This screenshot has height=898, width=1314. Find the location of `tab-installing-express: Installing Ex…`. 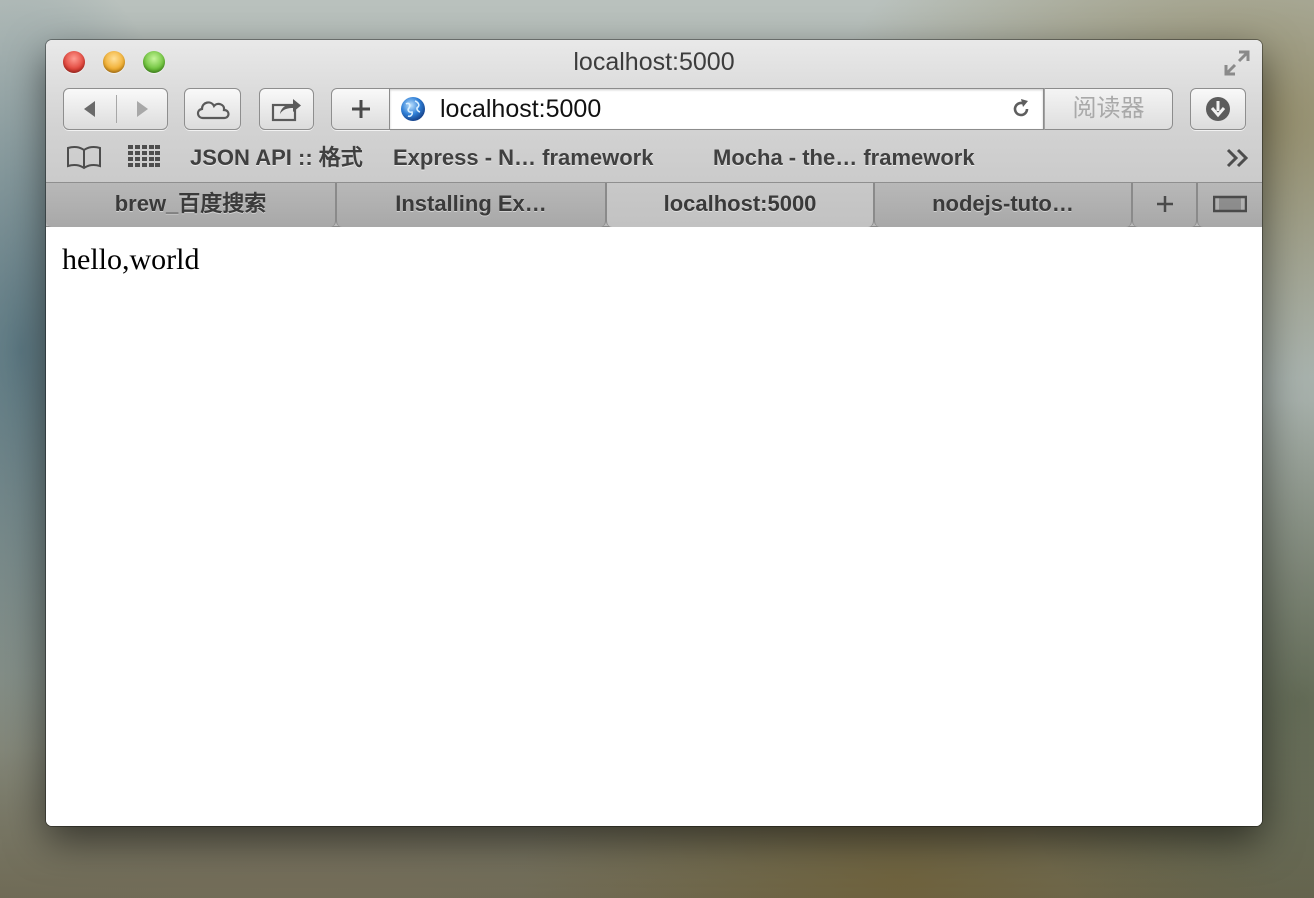

tab-installing-express: Installing Ex… is located at coordinates (471, 205).